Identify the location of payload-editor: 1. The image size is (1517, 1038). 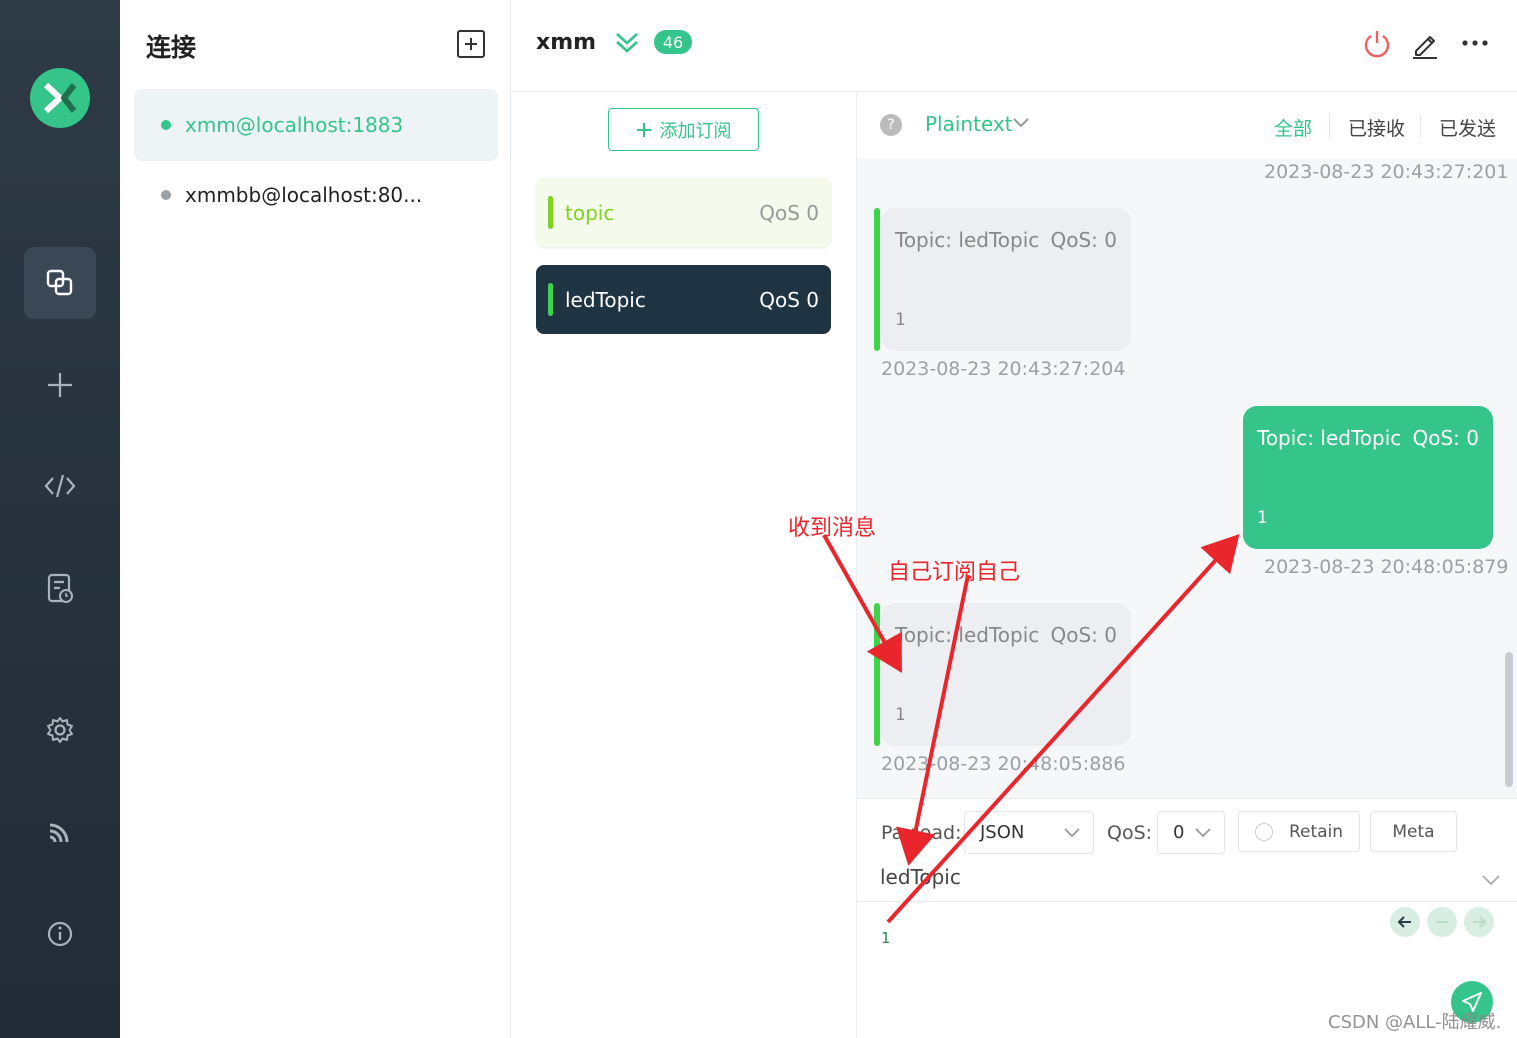
(885, 938).